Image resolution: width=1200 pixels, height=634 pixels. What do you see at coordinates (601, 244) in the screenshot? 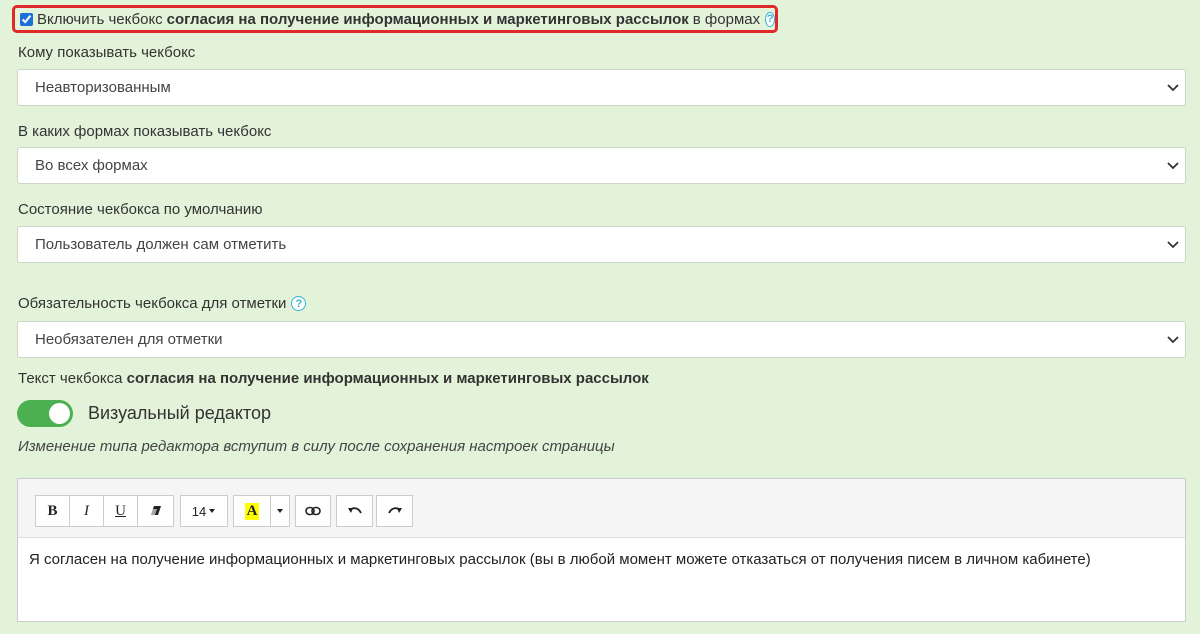
I see `default-state-select: Пользователь должен сам отметить` at bounding box center [601, 244].